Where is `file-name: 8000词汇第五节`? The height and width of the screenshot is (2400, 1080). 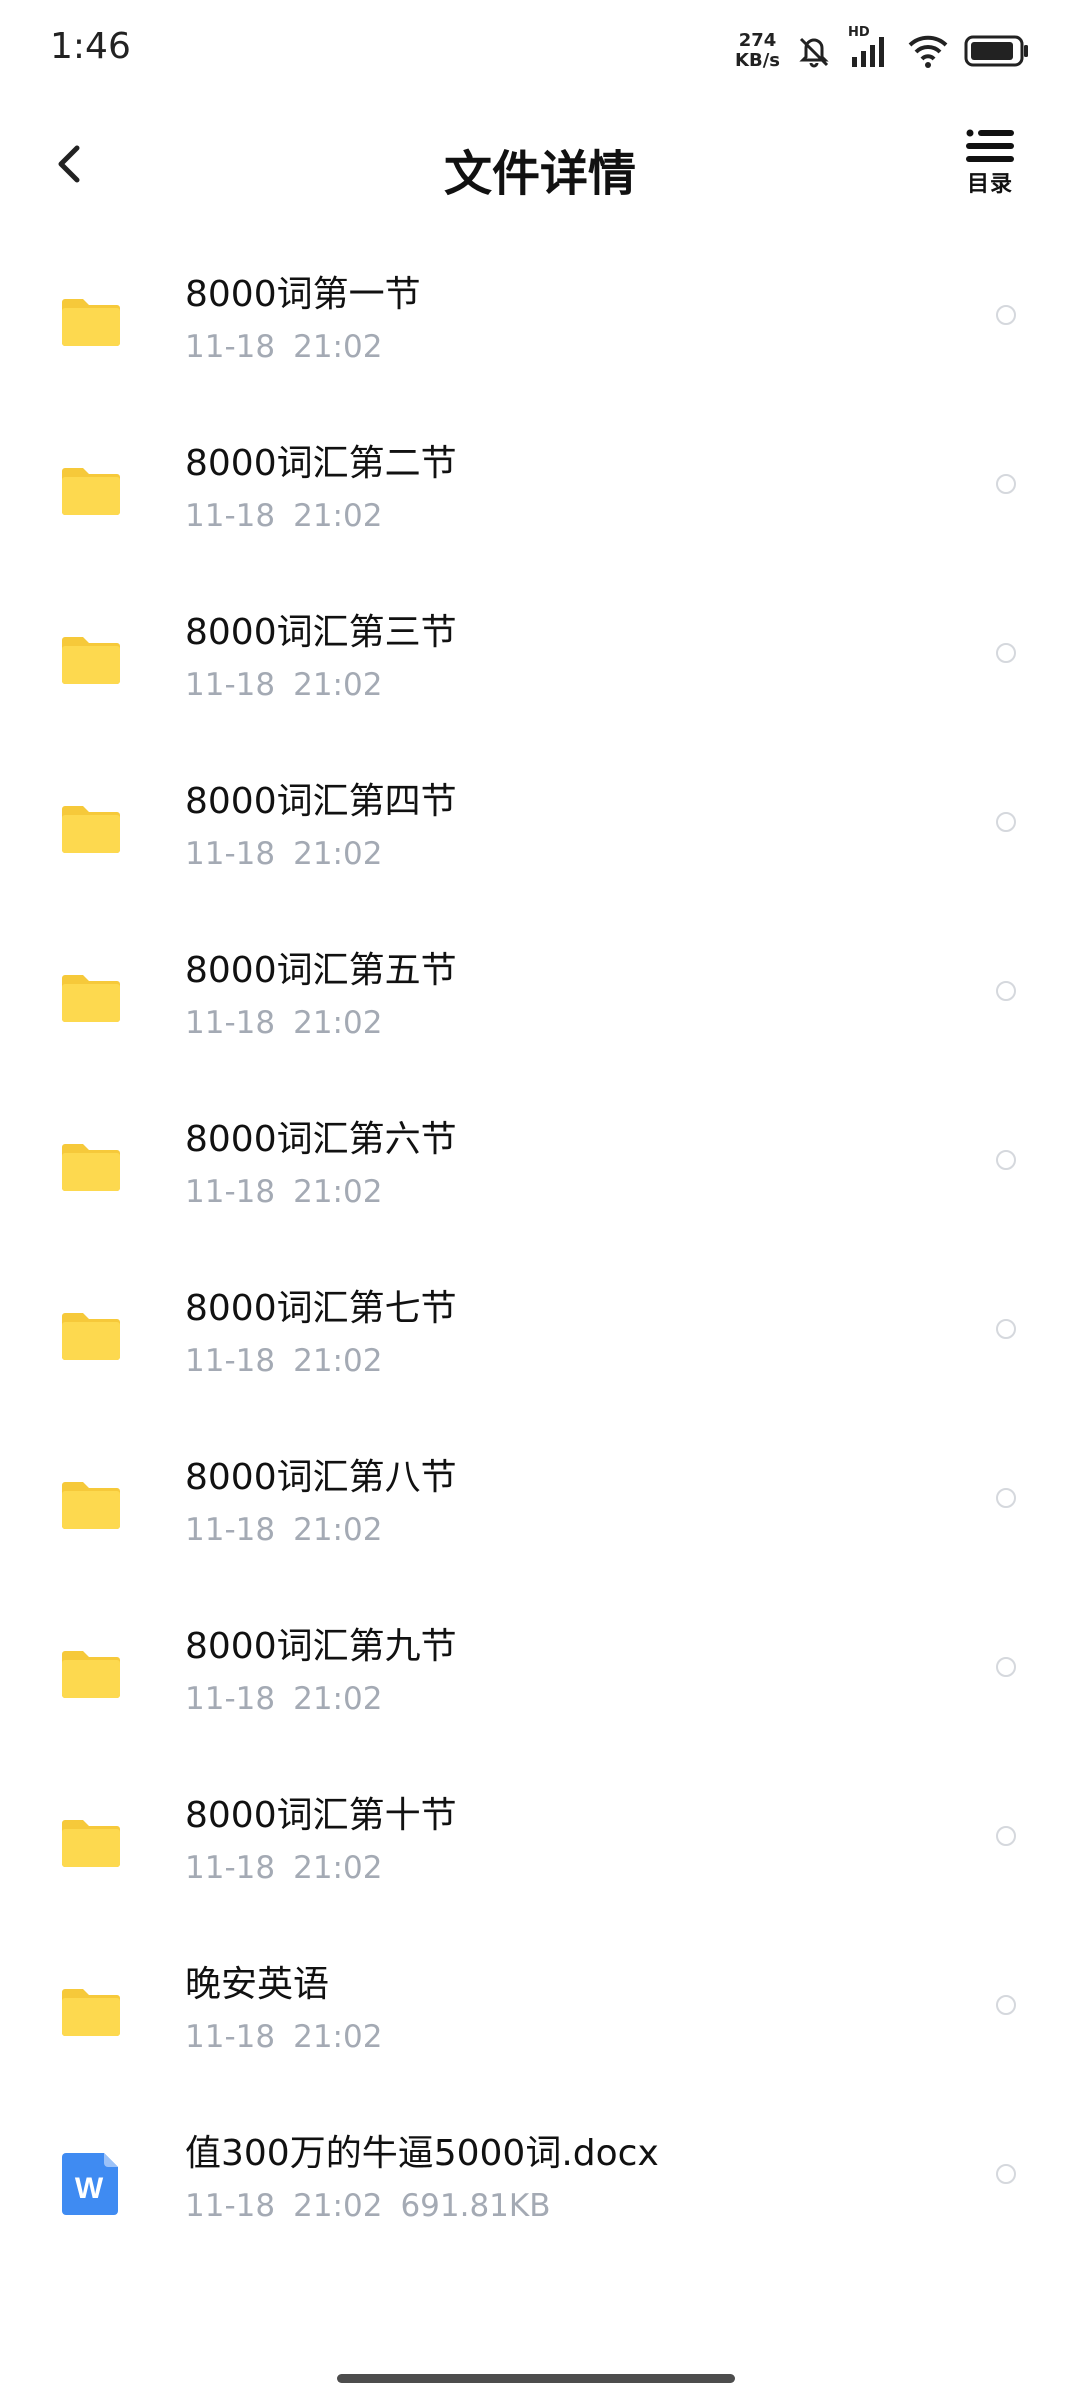
file-name: 8000词汇第五节 is located at coordinates (321, 970).